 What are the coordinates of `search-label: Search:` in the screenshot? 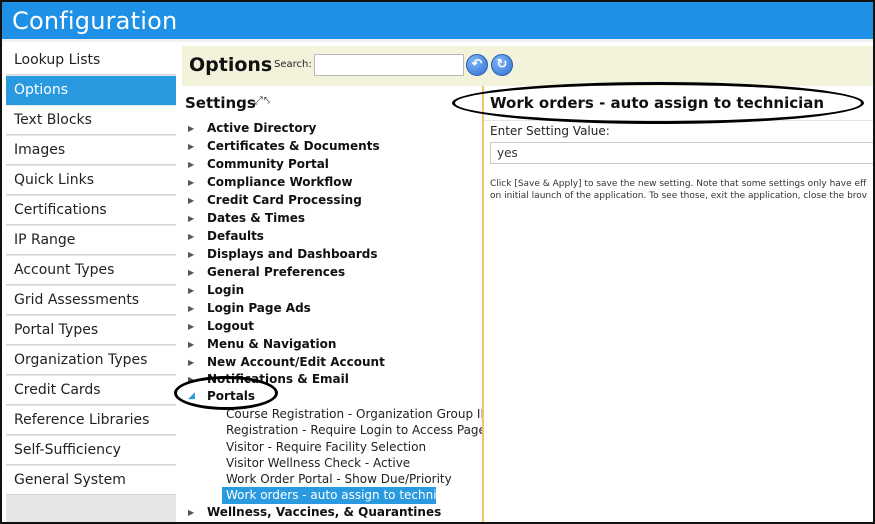 It's located at (293, 64).